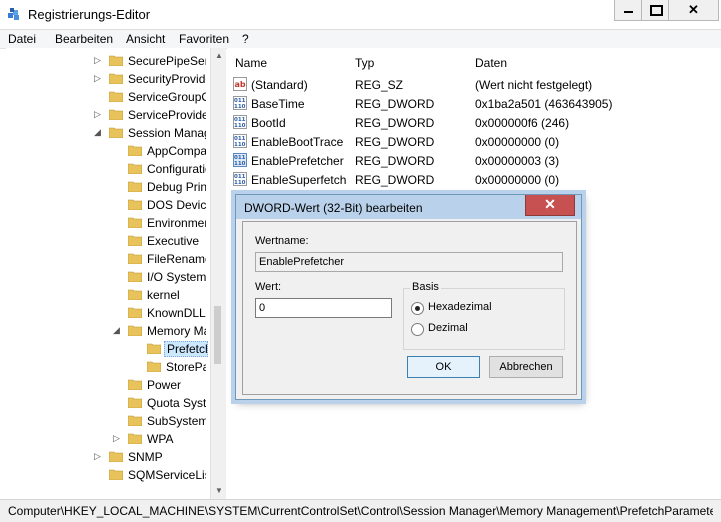 The image size is (721, 522). Describe the element at coordinates (22, 39) in the screenshot. I see `menu-file: Datei` at that location.